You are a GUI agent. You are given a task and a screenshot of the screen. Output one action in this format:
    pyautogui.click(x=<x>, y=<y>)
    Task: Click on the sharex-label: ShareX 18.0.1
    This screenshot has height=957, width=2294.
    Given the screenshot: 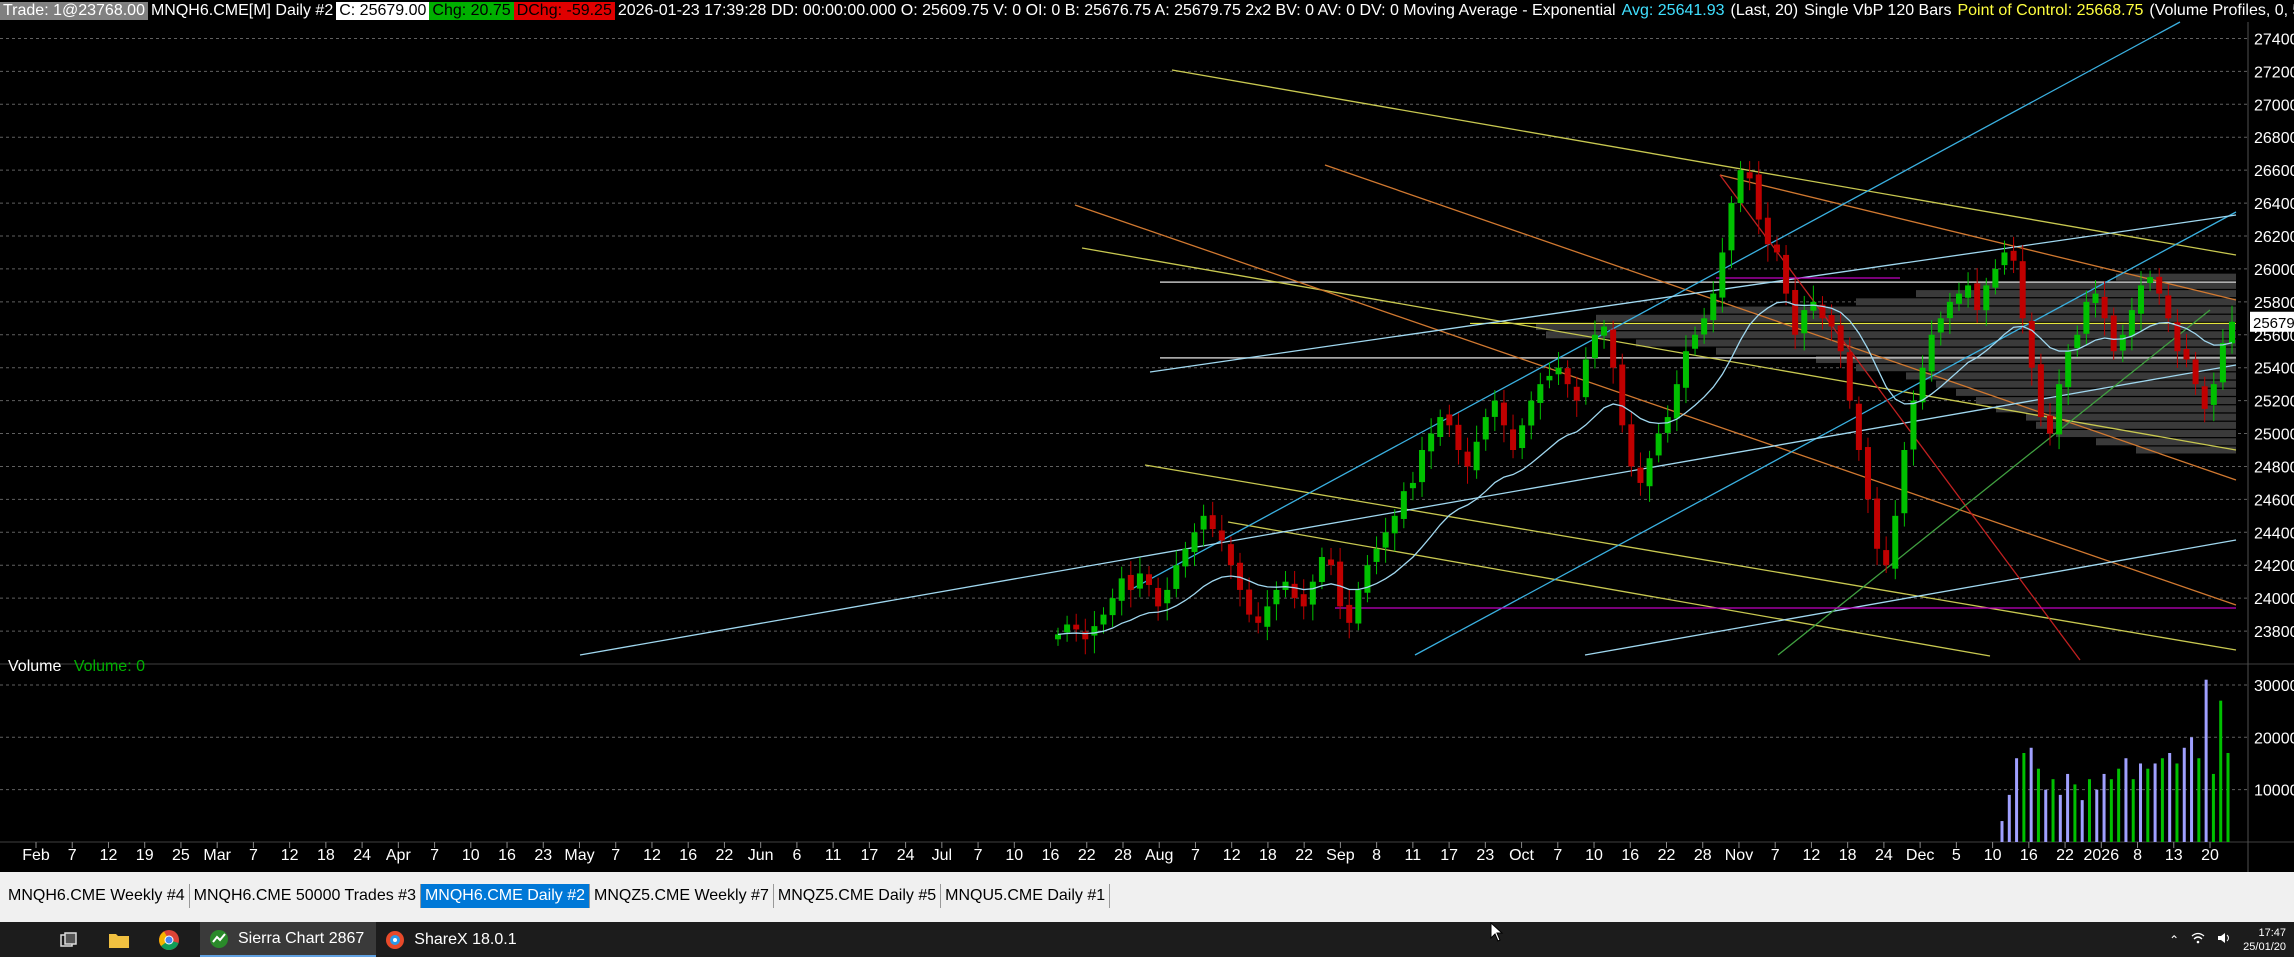 What is the action you would take?
    pyautogui.click(x=465, y=939)
    